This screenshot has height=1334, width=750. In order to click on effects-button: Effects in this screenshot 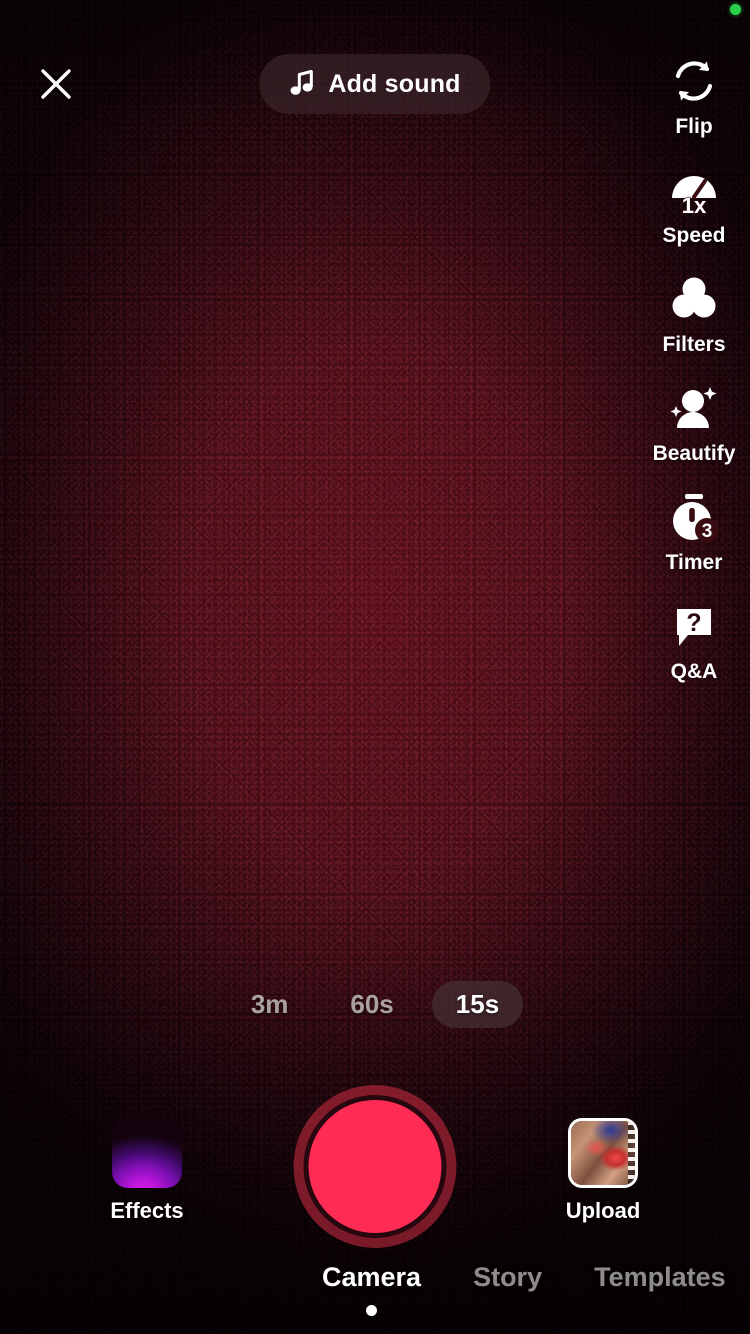, I will do `click(147, 1171)`.